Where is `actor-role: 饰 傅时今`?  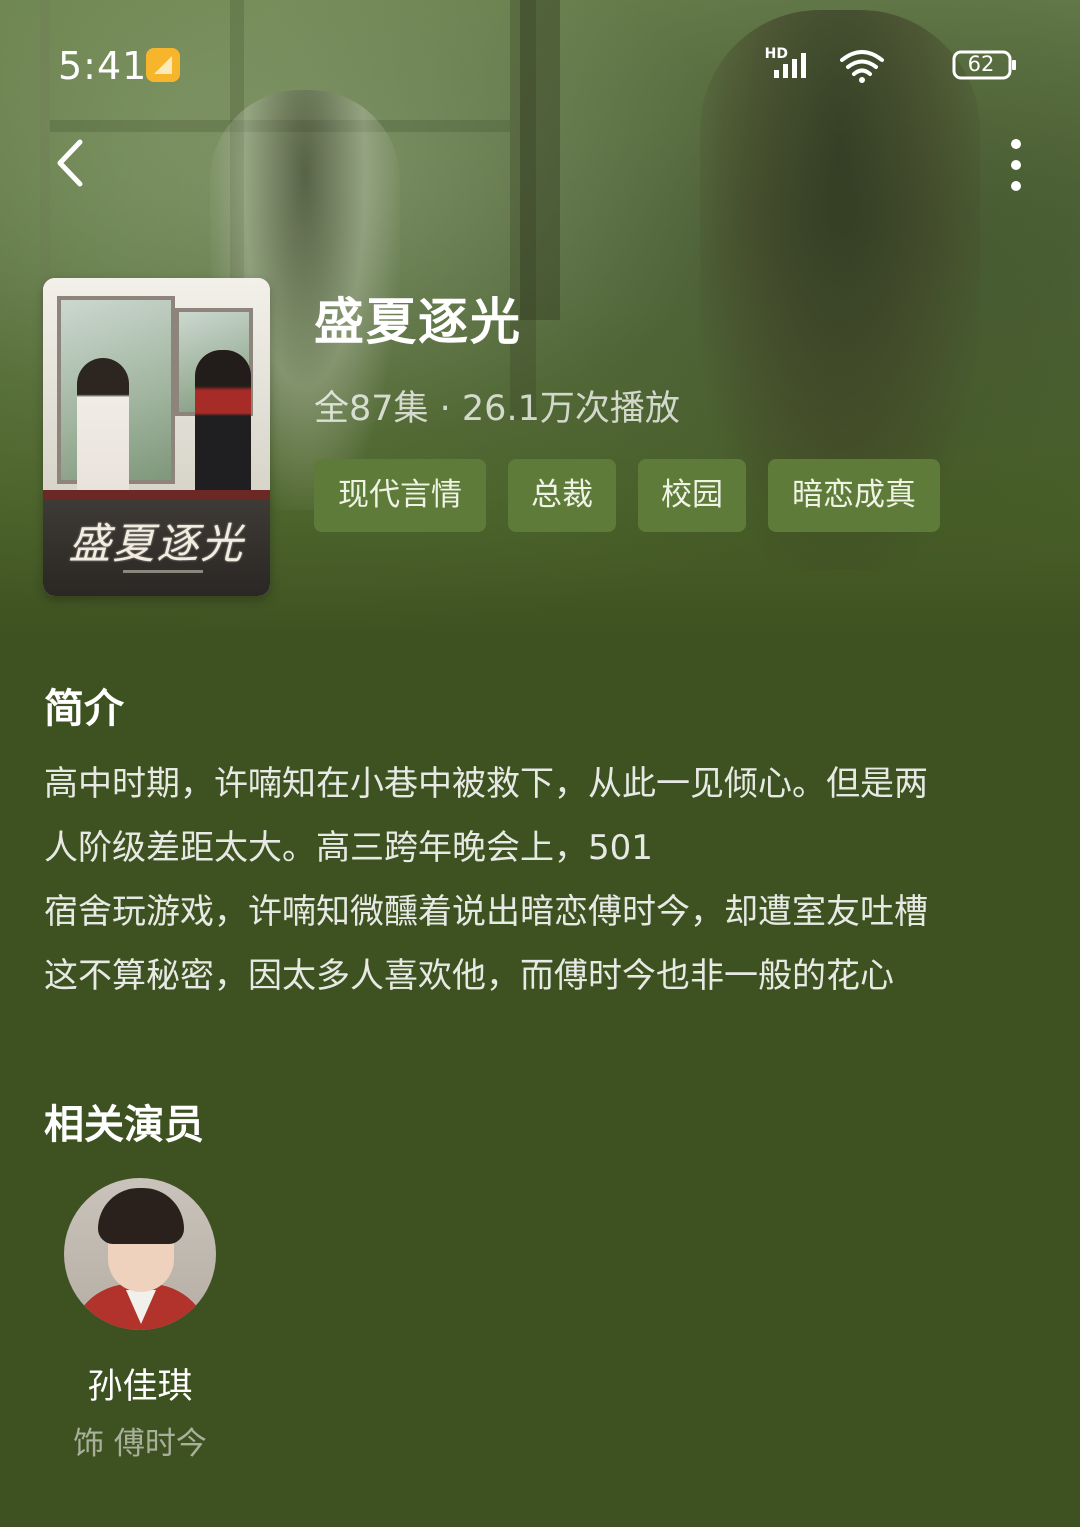 actor-role: 饰 傅时今 is located at coordinates (140, 1444).